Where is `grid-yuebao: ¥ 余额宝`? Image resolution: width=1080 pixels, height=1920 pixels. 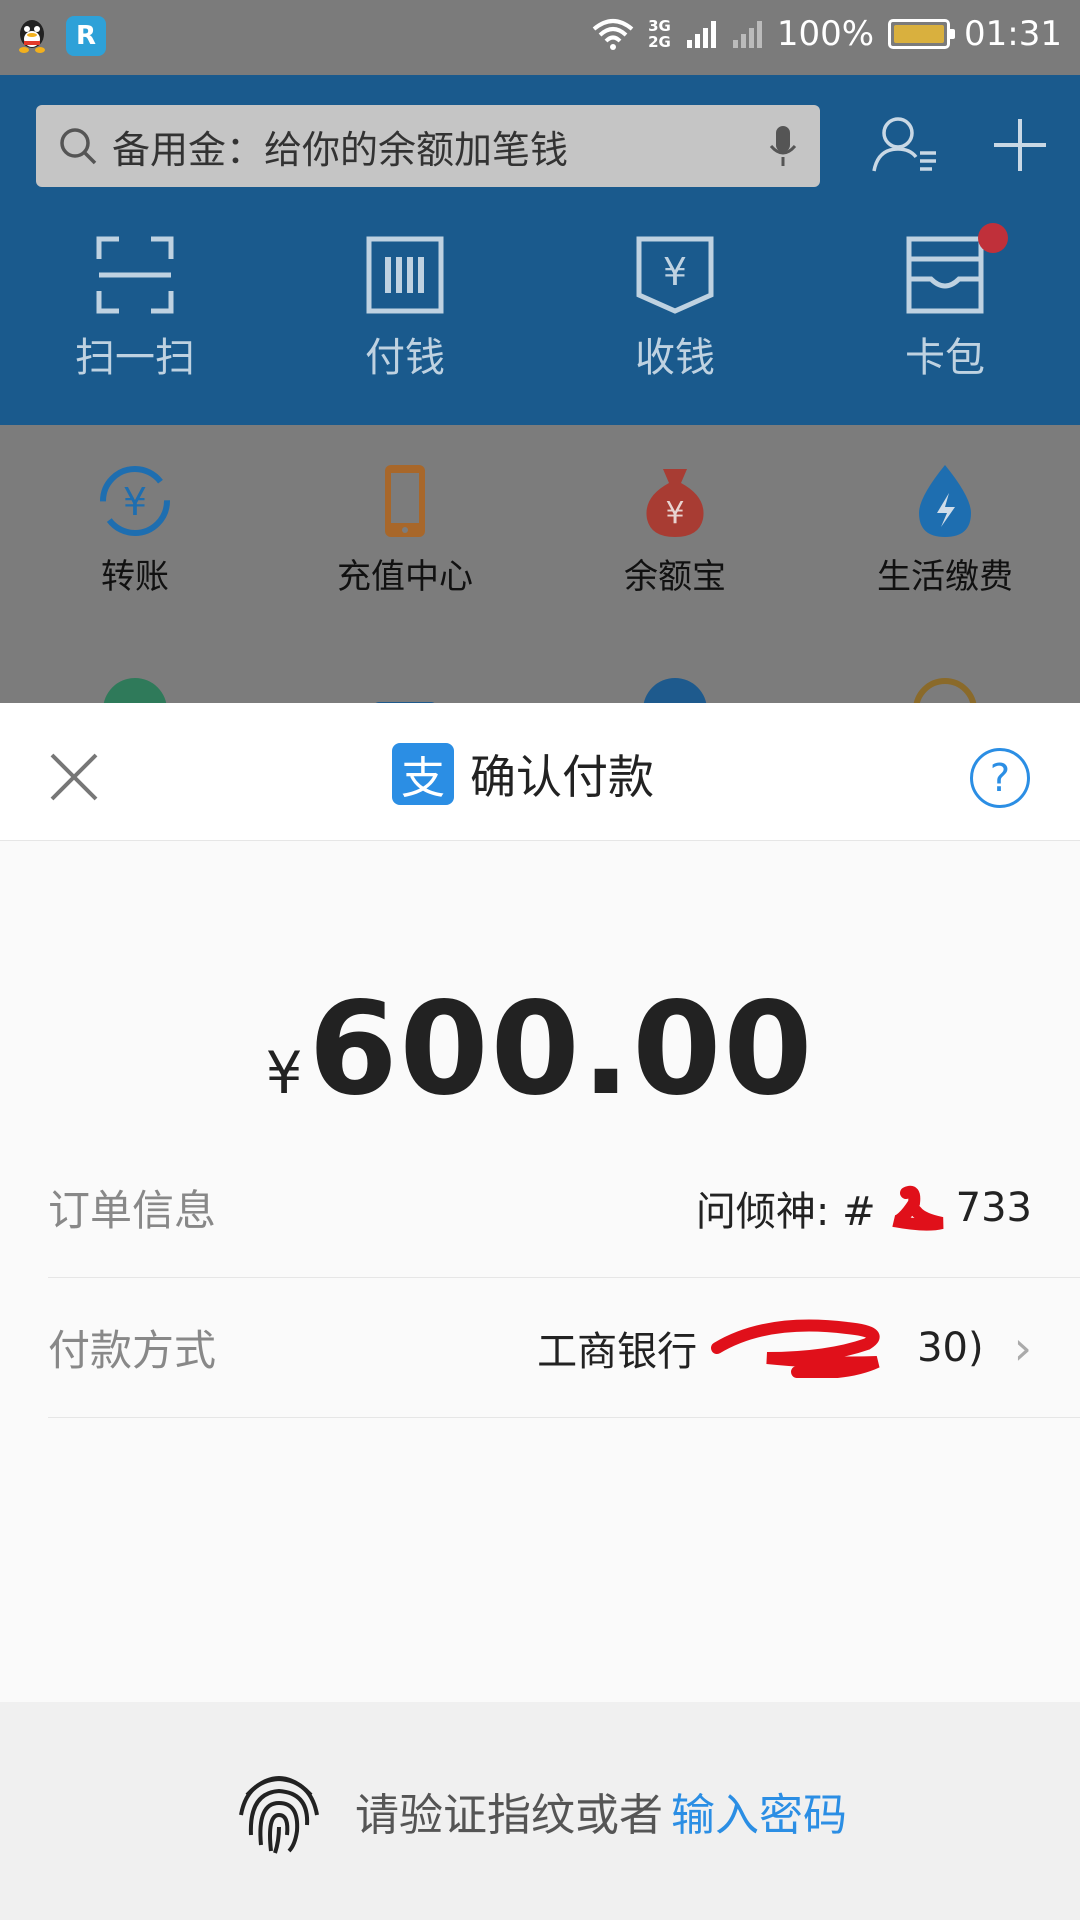
grid-yuebao: ¥ 余额宝 is located at coordinates (675, 530).